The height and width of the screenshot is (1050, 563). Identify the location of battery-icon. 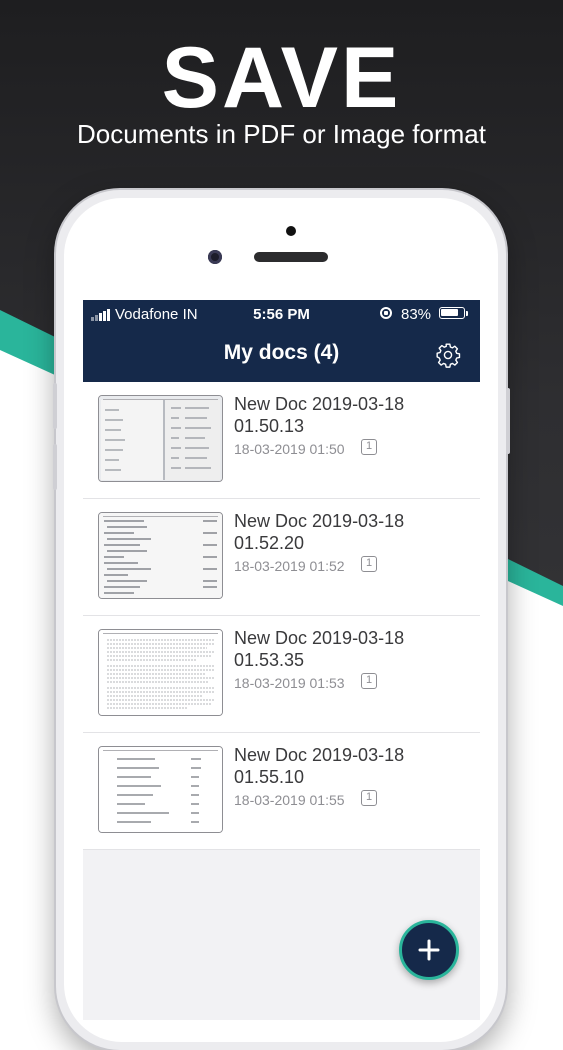
(452, 313).